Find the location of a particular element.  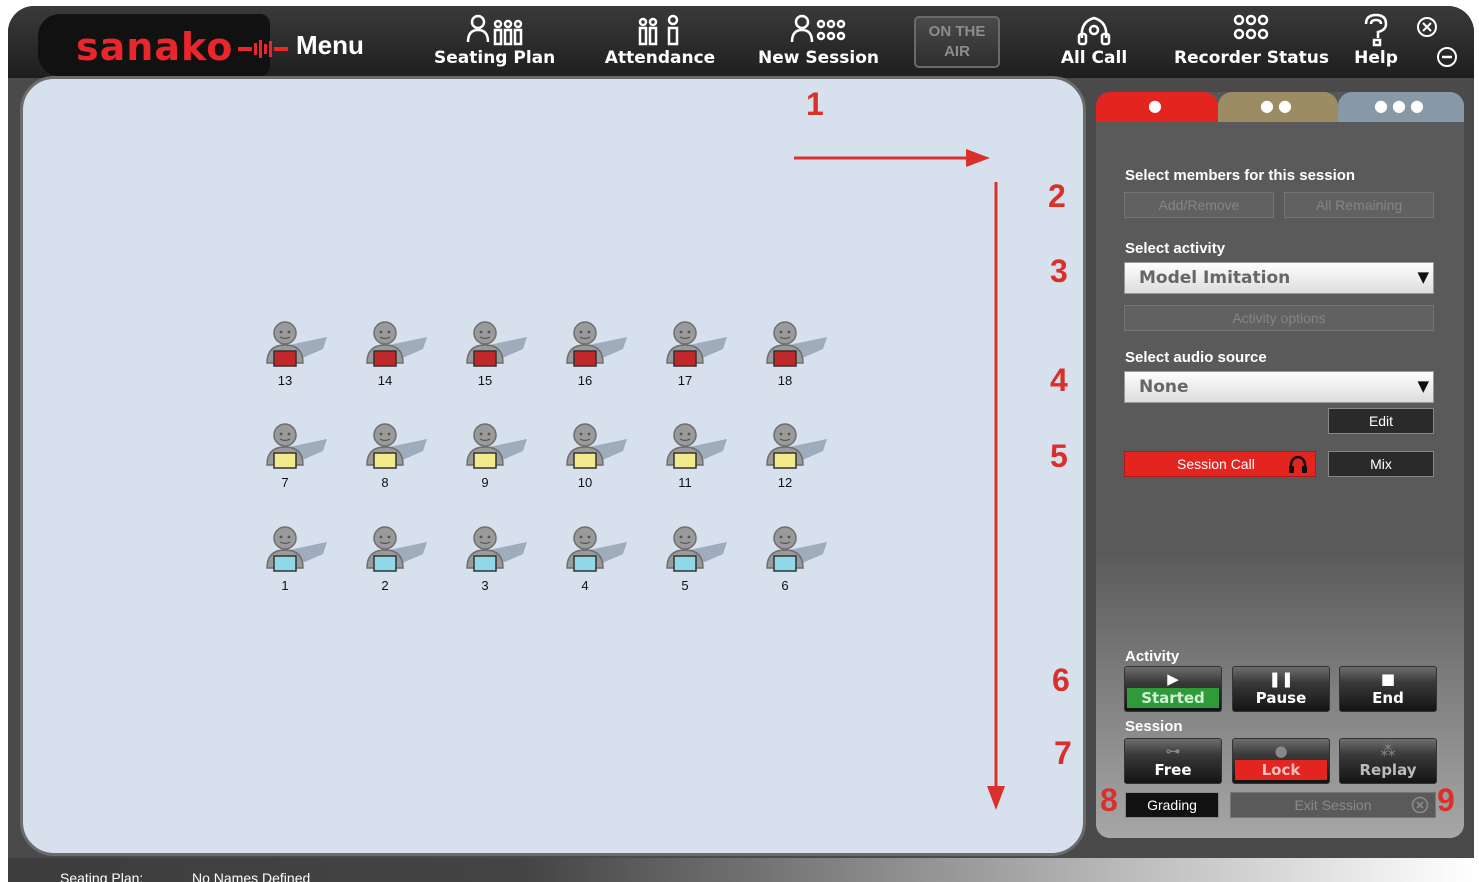

panel-tab-2: ●● is located at coordinates (1278, 107).